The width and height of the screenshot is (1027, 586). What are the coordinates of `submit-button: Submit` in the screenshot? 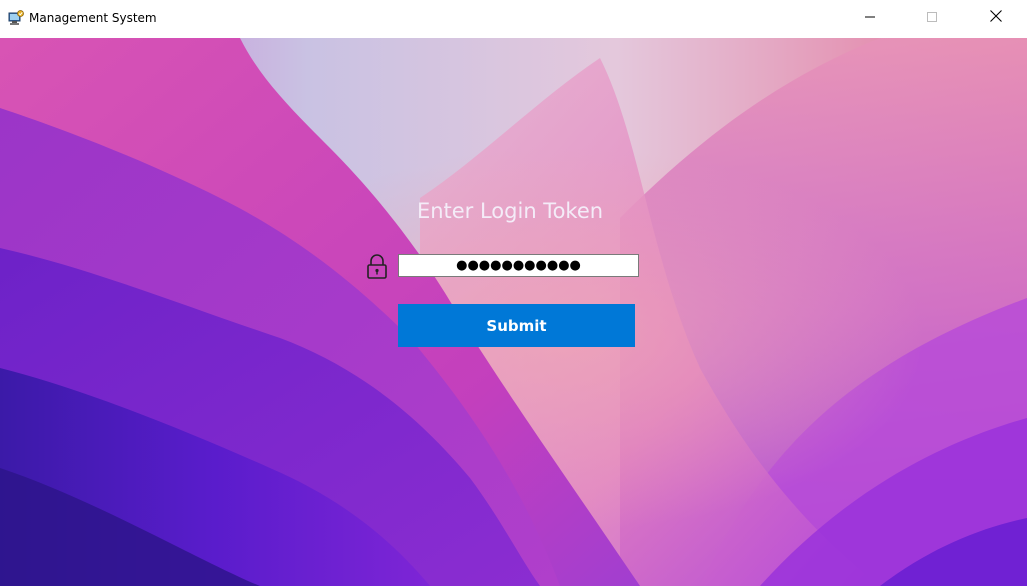 It's located at (516, 325).